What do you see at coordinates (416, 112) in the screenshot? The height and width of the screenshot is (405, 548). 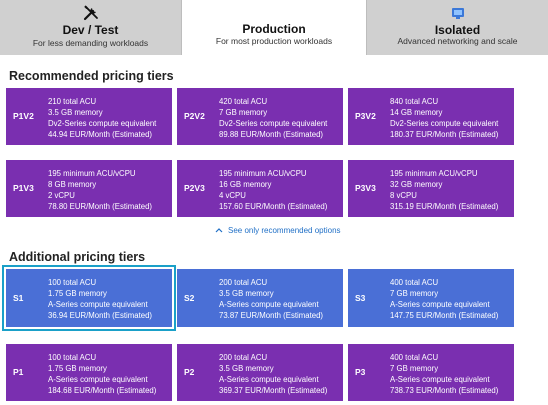 I see `tier-detail-line: 14 GB memory` at bounding box center [416, 112].